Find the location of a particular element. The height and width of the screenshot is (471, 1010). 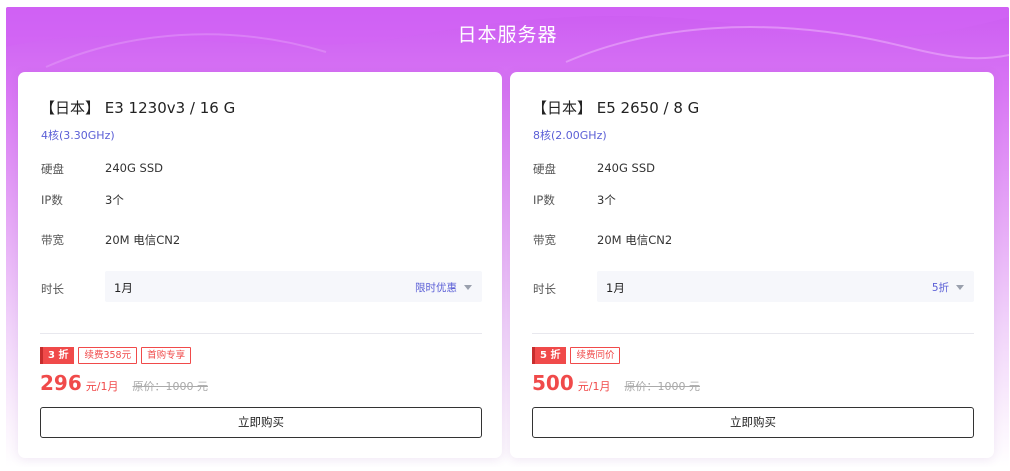

price-value: 296 is located at coordinates (61, 383).